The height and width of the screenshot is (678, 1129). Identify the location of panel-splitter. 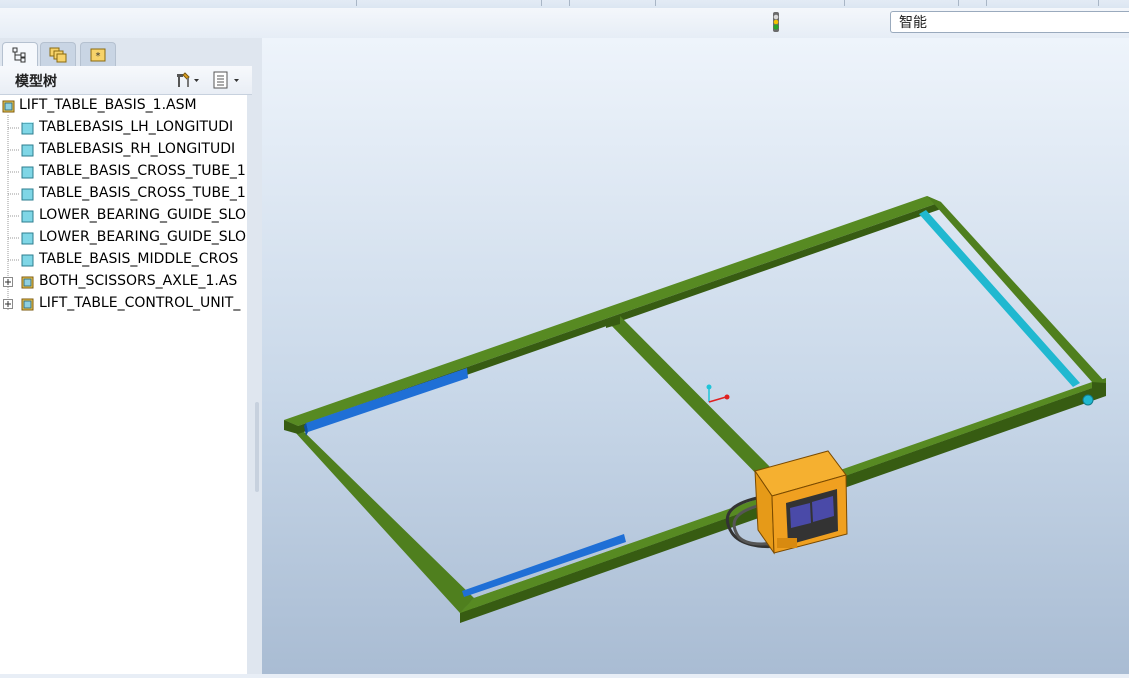
(257, 370).